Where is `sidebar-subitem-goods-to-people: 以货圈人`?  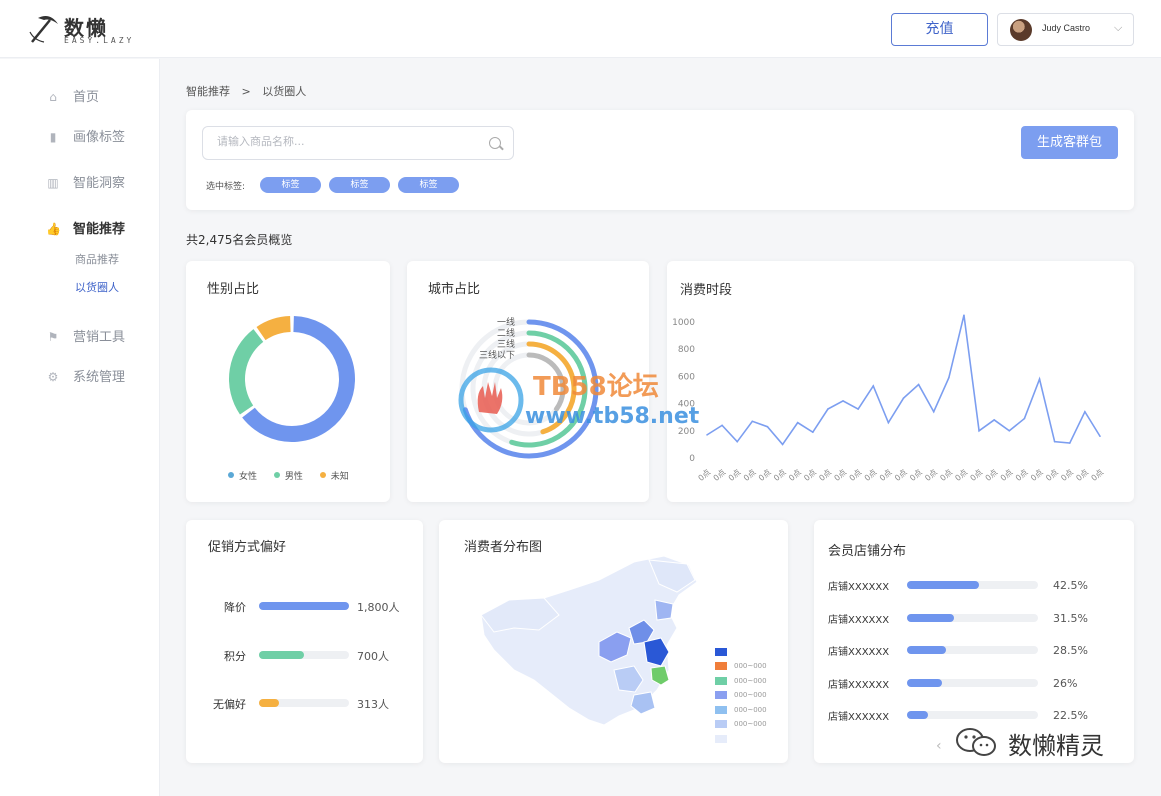
sidebar-subitem-goods-to-people: 以货圈人 is located at coordinates (97, 287).